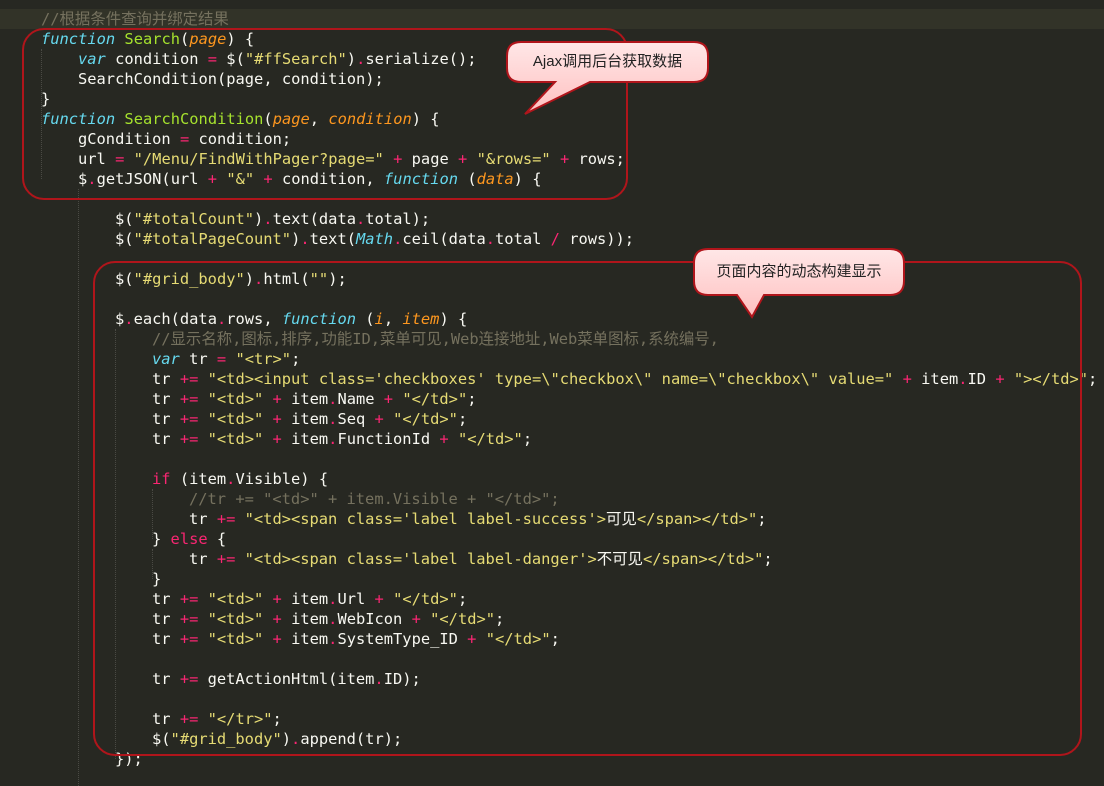  I want to click on code-token: Math, so click(374, 239).